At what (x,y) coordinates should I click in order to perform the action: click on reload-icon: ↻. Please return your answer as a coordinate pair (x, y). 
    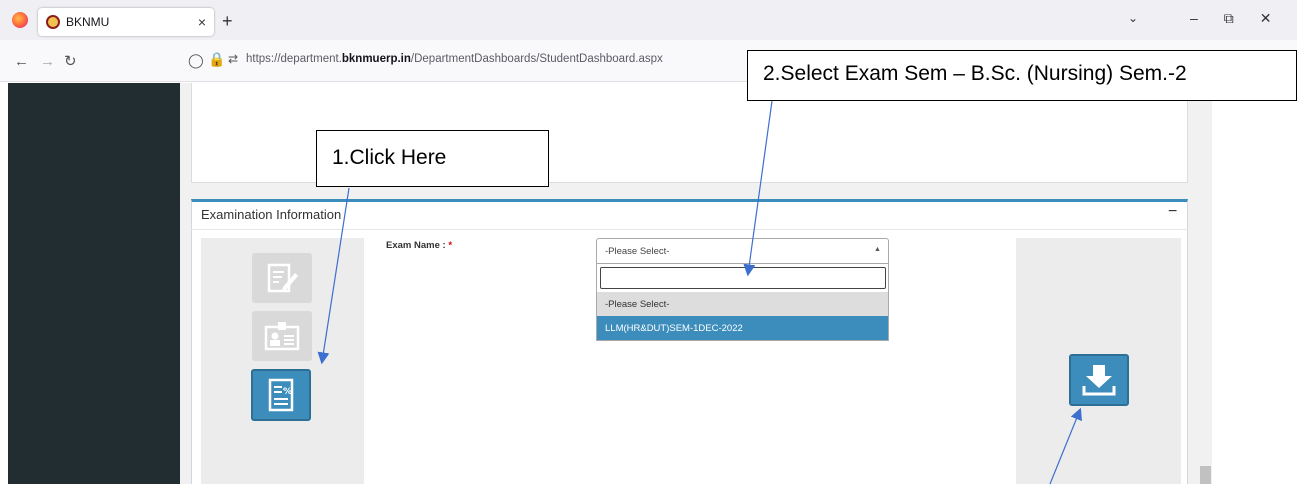
    Looking at the image, I should click on (70, 61).